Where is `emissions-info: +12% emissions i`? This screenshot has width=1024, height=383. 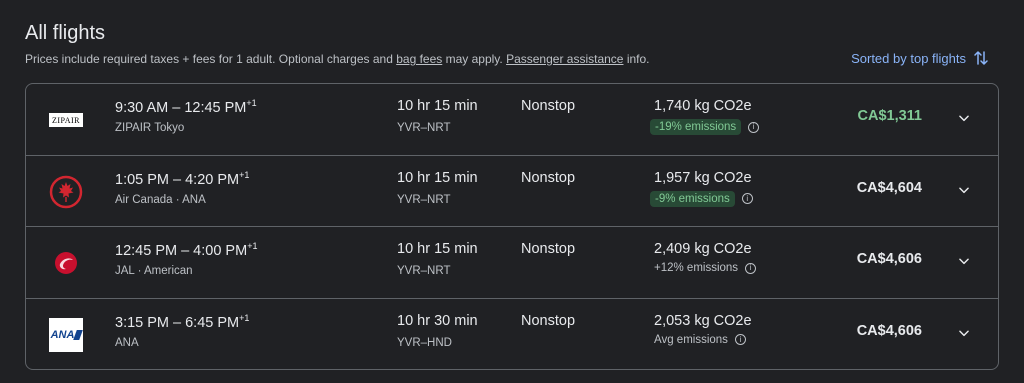
emissions-info: +12% emissions i is located at coordinates (703, 268).